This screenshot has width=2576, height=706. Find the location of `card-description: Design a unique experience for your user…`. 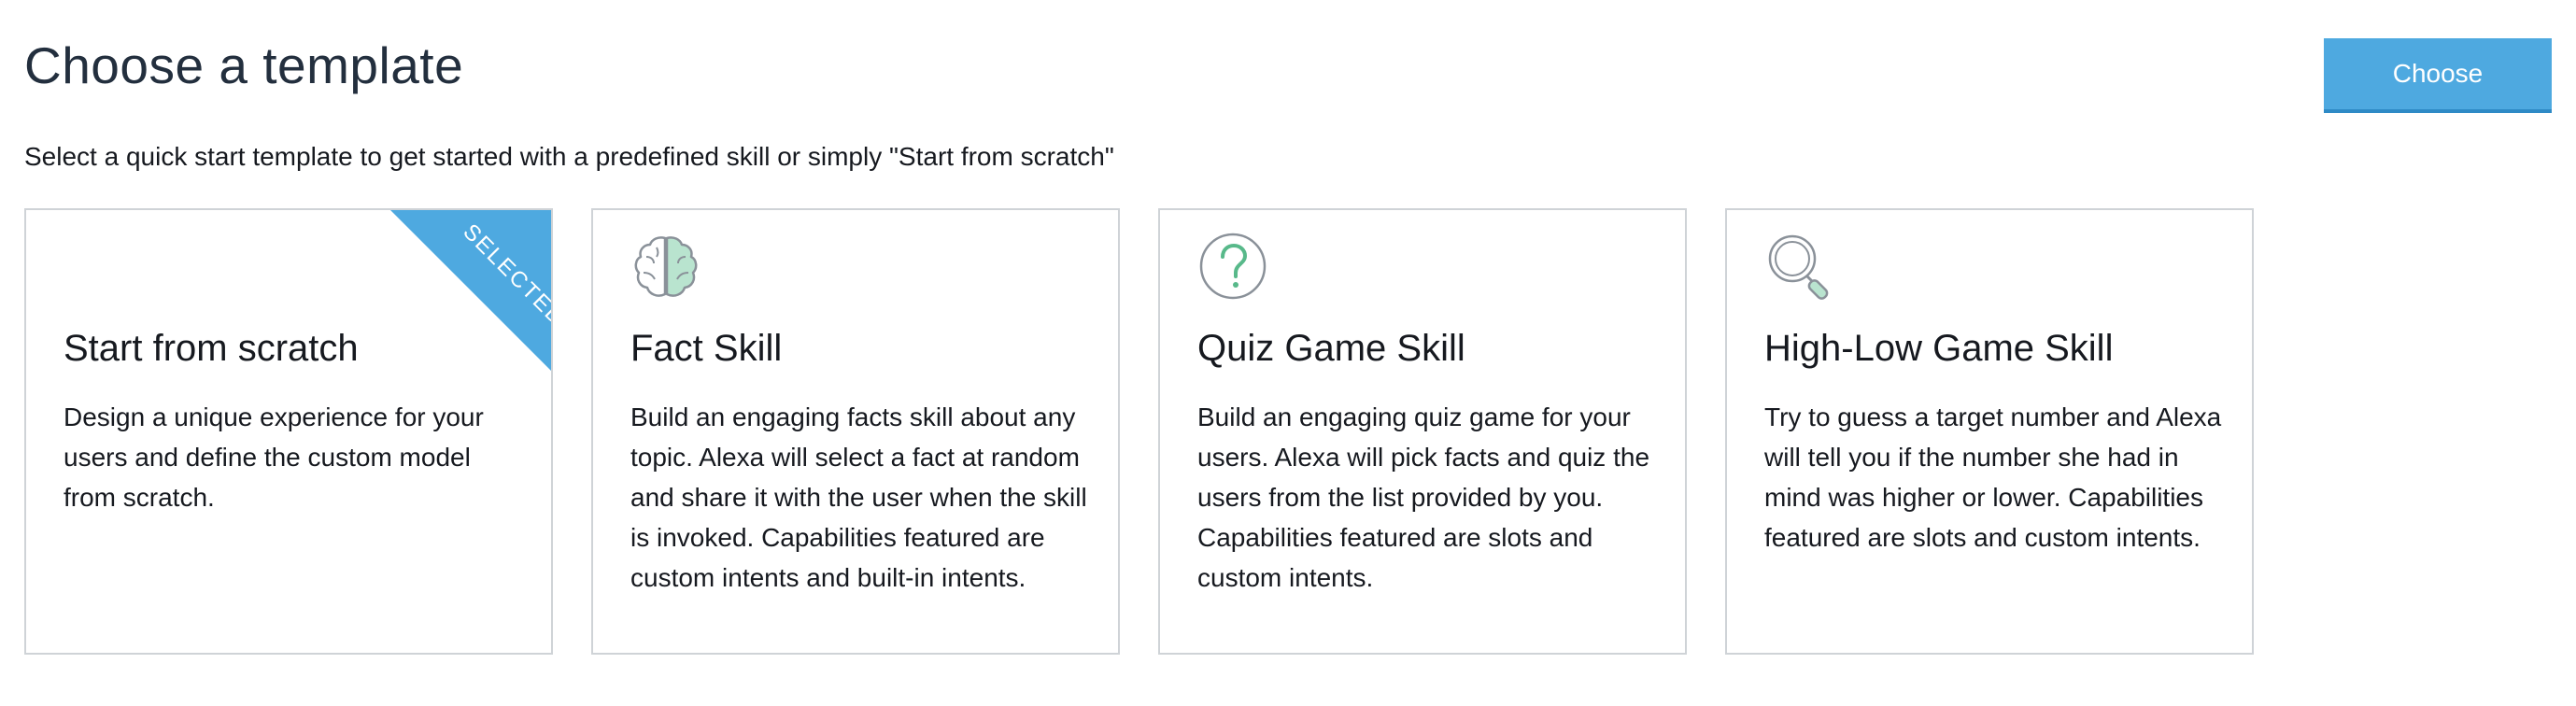

card-description: Design a unique experience for your user… is located at coordinates (274, 457).